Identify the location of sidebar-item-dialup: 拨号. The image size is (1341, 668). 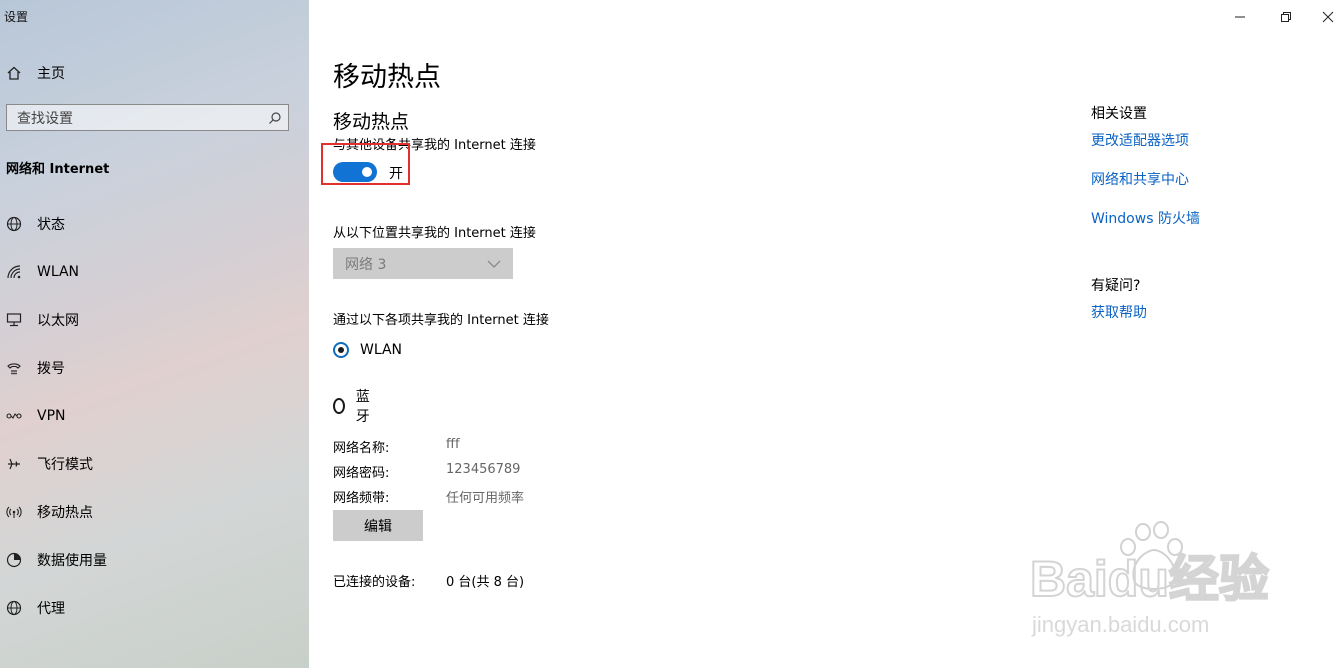
(154, 368).